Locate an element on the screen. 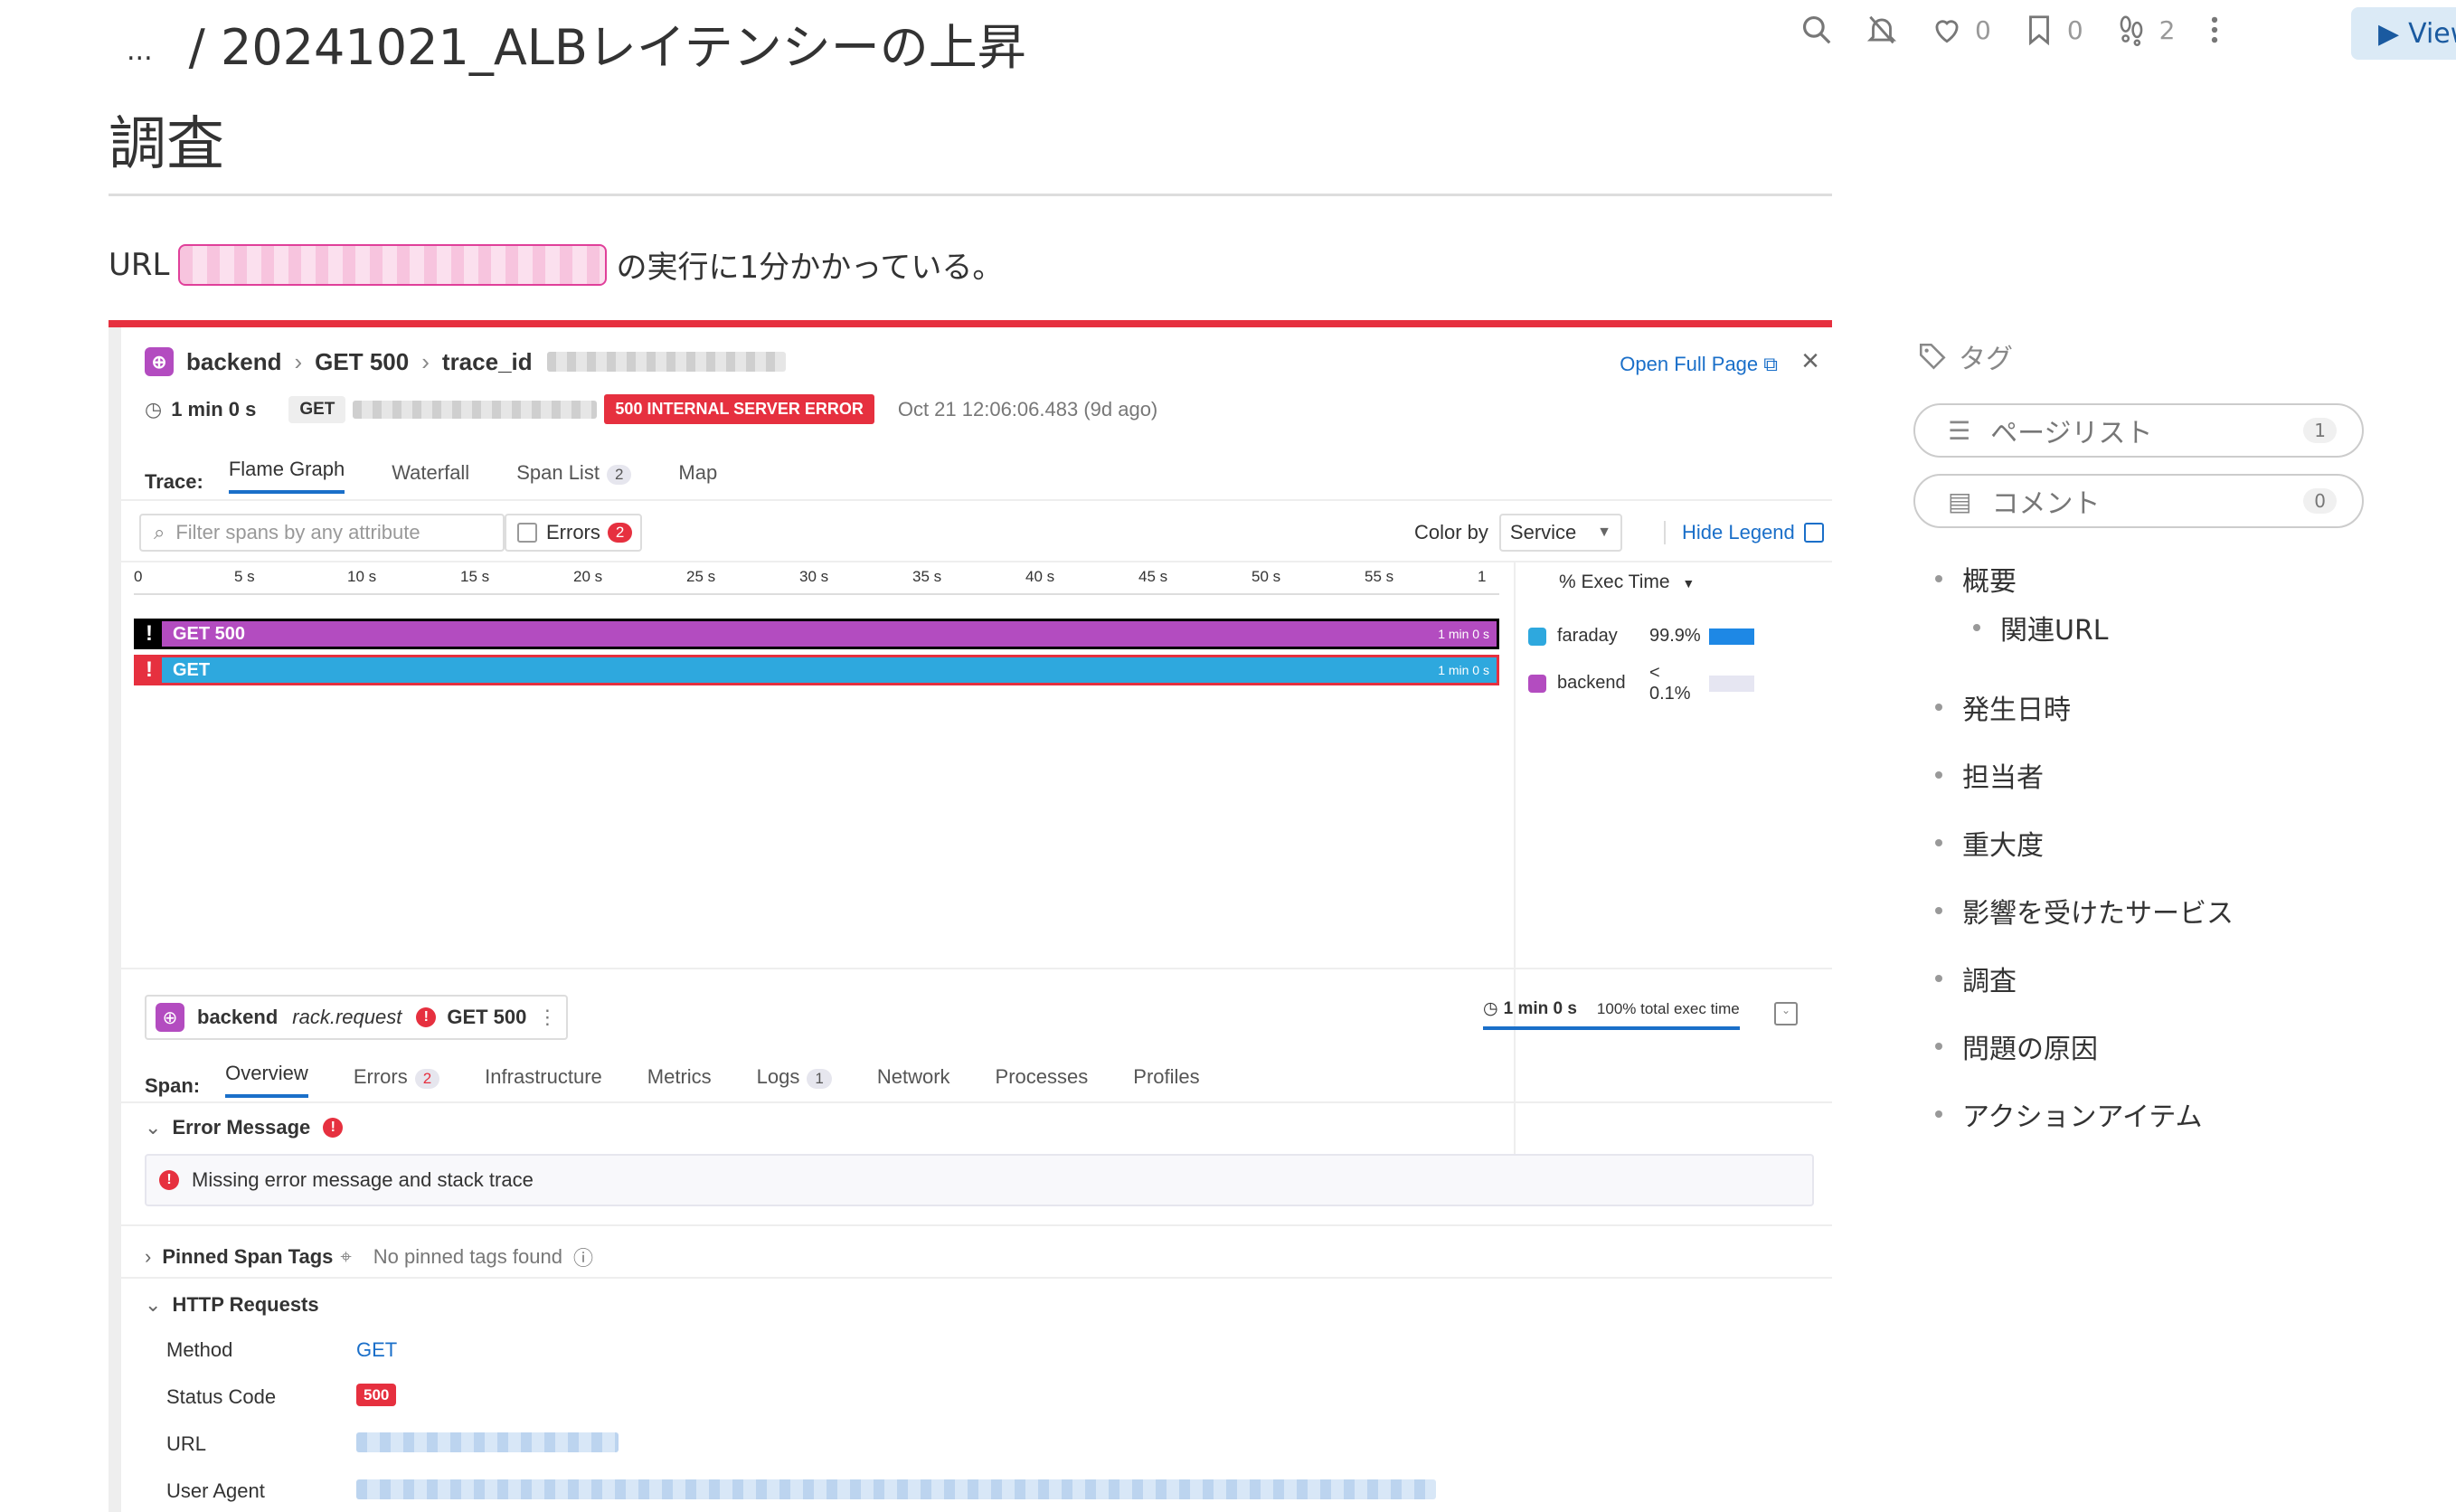 This screenshot has width=2456, height=1512. legend-swatch is located at coordinates (1537, 683).